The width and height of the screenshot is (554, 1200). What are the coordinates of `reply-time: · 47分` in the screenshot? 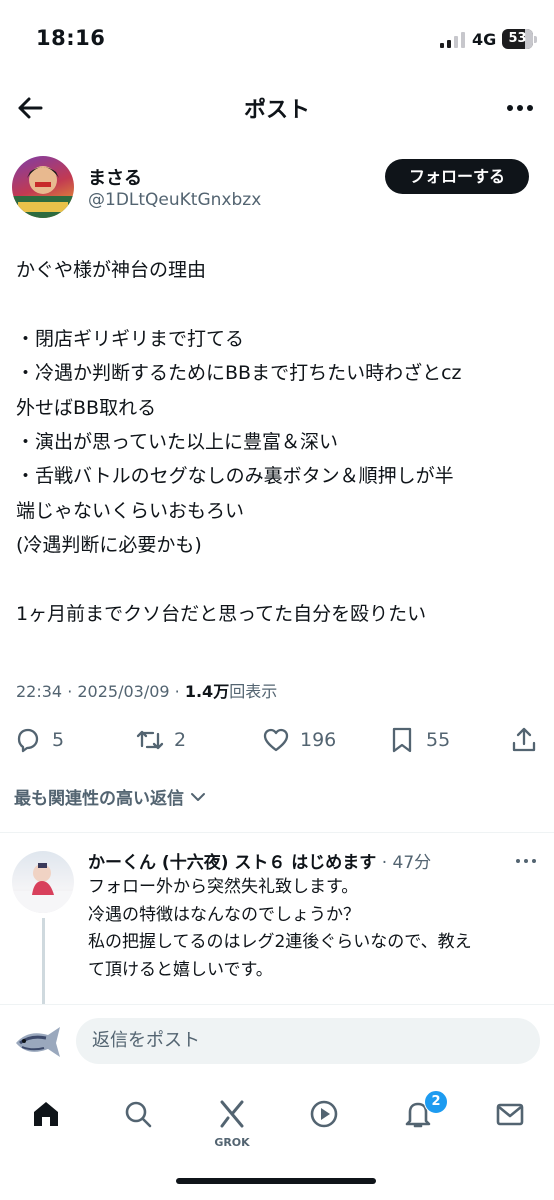 It's located at (404, 863).